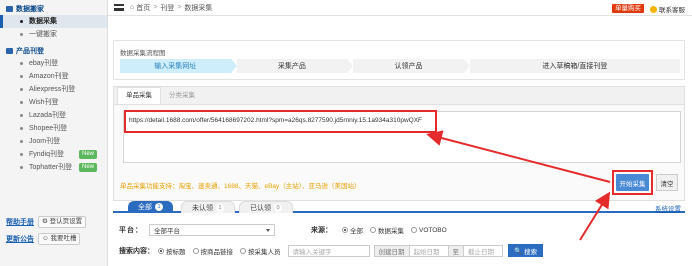 The width and height of the screenshot is (692, 266). What do you see at coordinates (286, 230) in the screenshot?
I see `platform-row: 平台： 全部平台 来源： 全部 数据采集 VOTOBO` at bounding box center [286, 230].